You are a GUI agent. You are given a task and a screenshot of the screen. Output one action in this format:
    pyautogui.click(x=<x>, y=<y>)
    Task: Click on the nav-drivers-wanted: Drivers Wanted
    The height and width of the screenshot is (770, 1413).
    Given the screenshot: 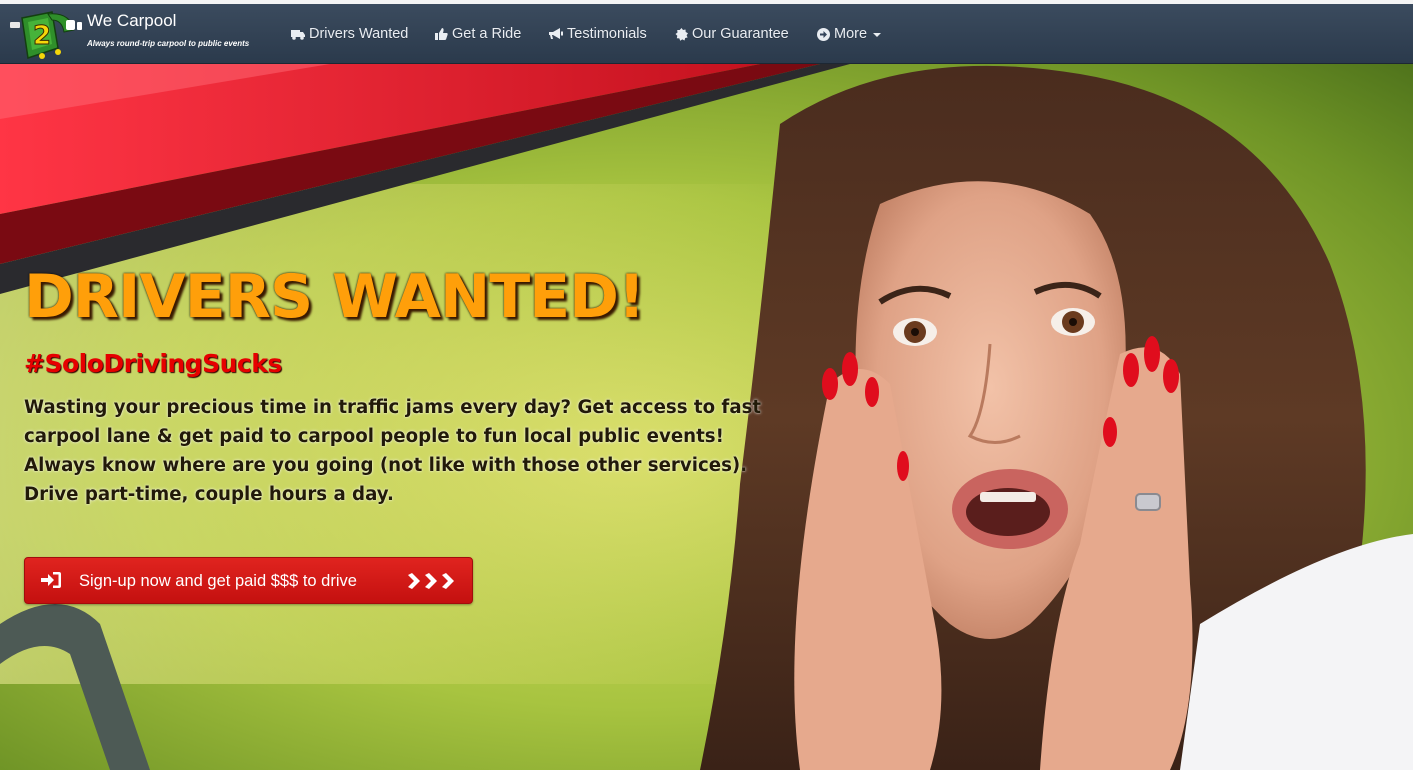 What is the action you would take?
    pyautogui.click(x=349, y=34)
    